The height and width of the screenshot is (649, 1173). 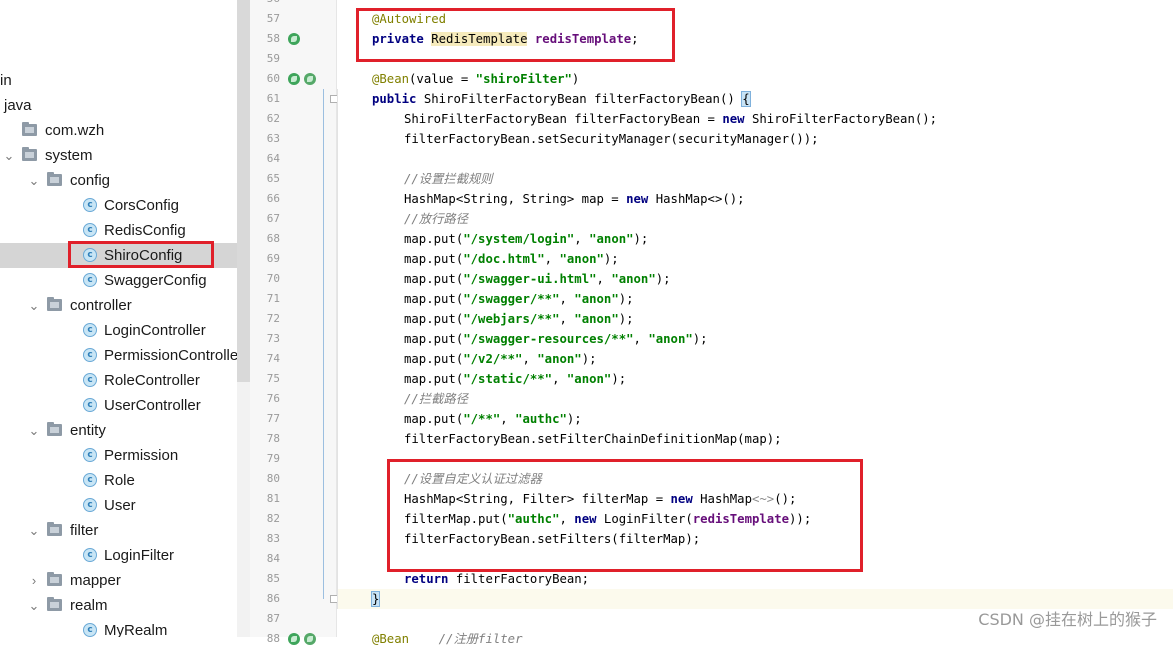 I want to click on line-number: 77, so click(x=266, y=419).